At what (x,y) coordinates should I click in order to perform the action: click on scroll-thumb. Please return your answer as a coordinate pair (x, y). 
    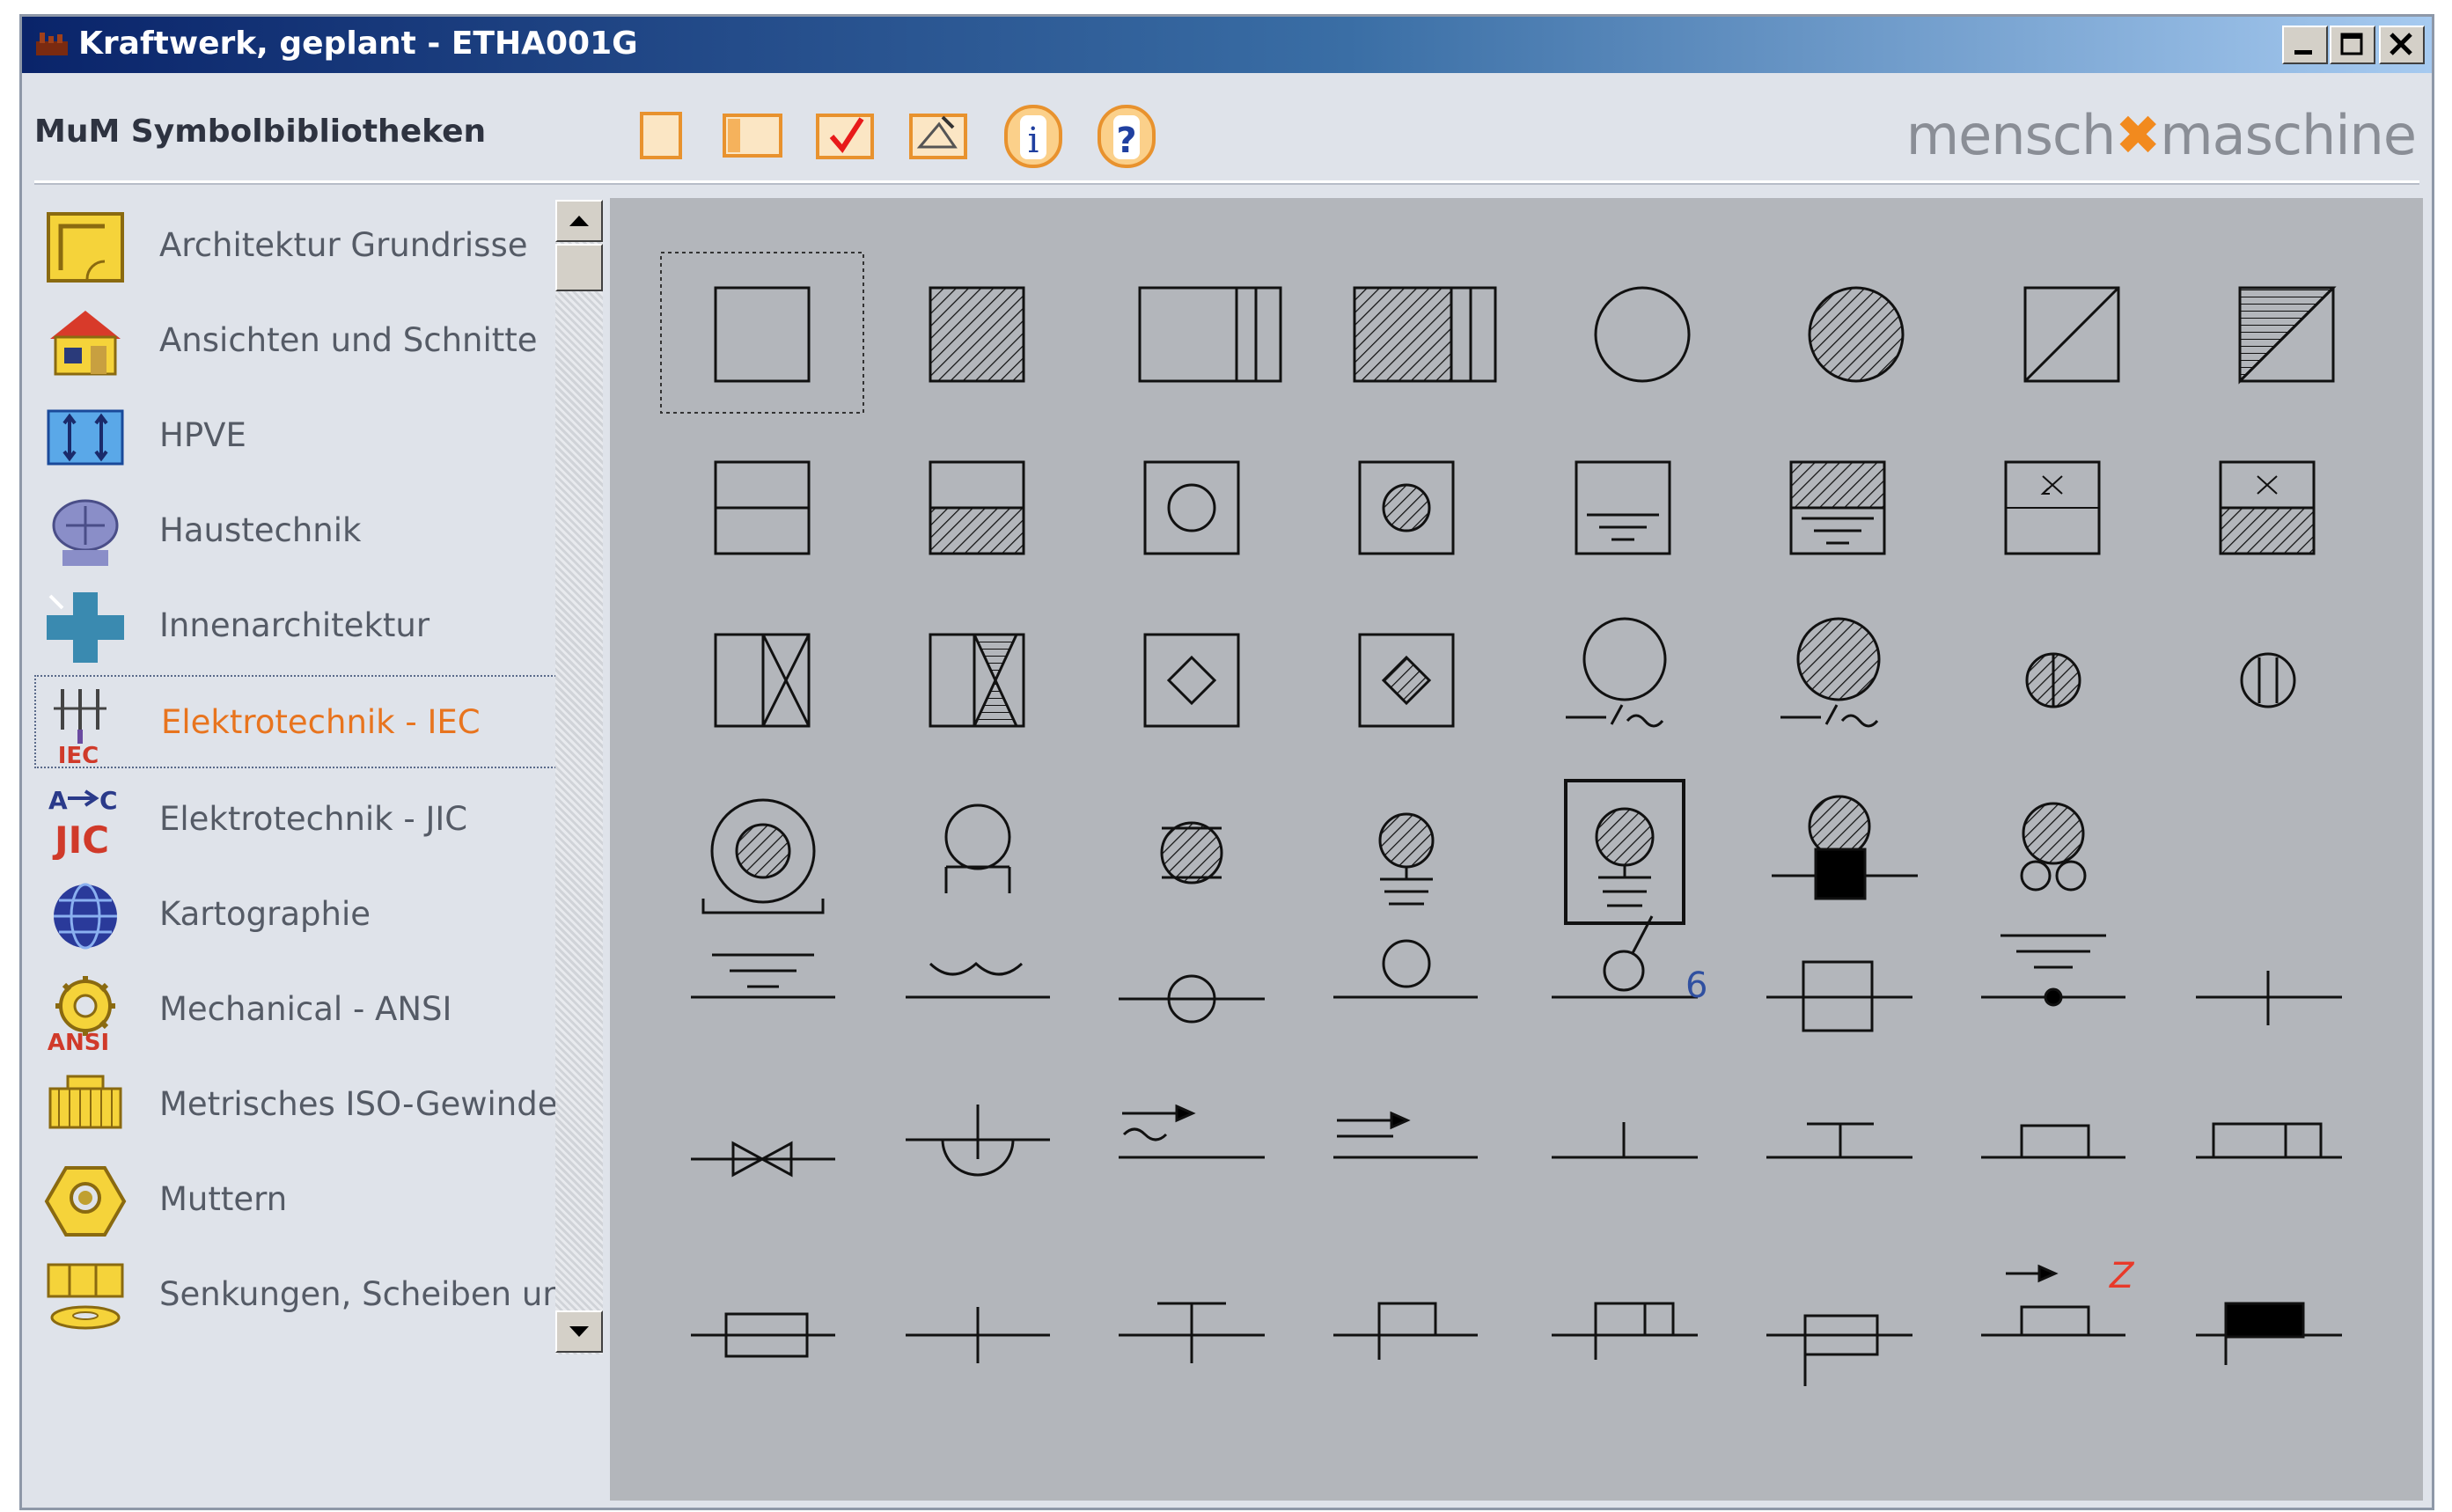
    Looking at the image, I should click on (579, 267).